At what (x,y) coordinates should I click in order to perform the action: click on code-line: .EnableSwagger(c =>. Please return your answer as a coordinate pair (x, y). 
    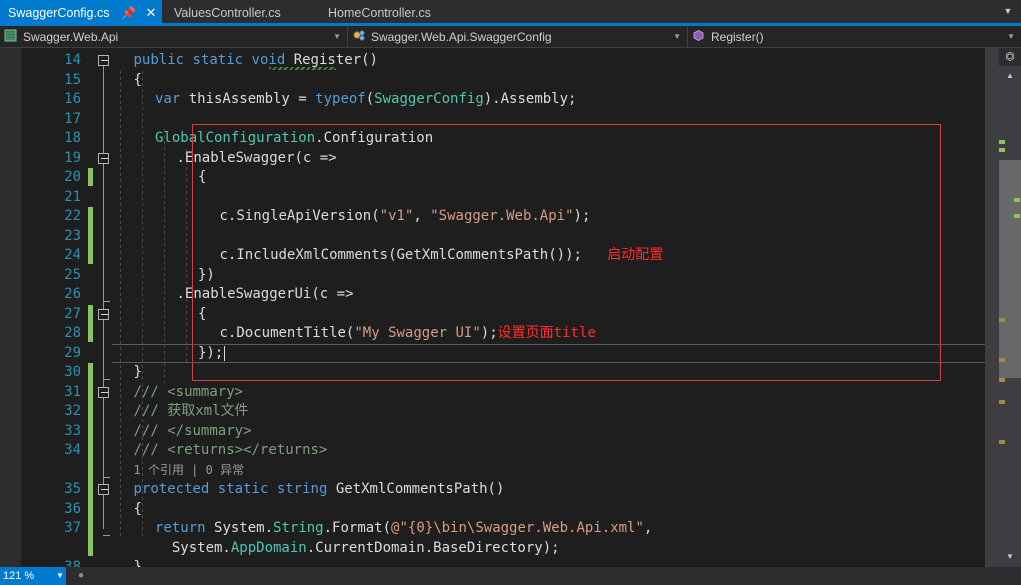
    Looking at the image, I should click on (548, 159).